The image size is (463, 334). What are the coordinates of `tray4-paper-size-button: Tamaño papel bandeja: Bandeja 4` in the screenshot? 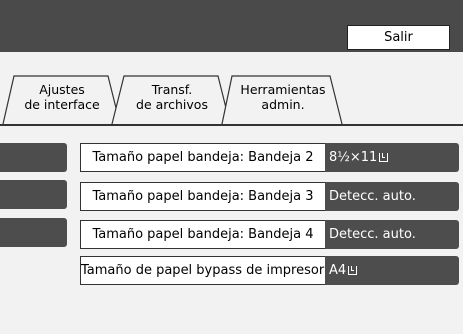 It's located at (203, 234).